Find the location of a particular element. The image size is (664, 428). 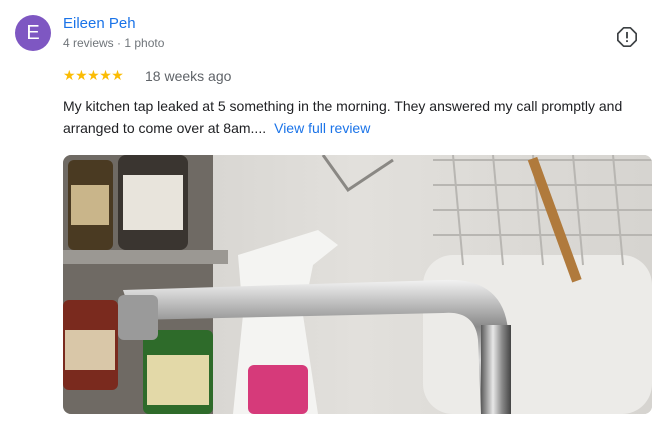

avatar: E is located at coordinates (33, 33).